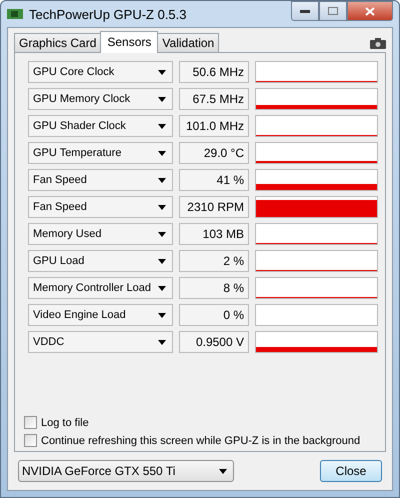  I want to click on sensor-dropdown: GPU Memory Clock, so click(100, 99).